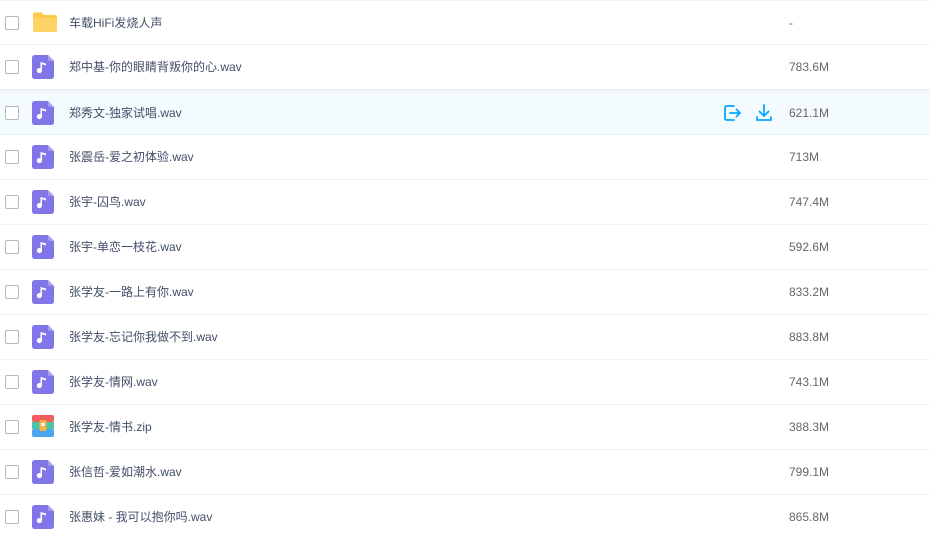 This screenshot has width=930, height=533. Describe the element at coordinates (732, 113) in the screenshot. I see `share-icon` at that location.